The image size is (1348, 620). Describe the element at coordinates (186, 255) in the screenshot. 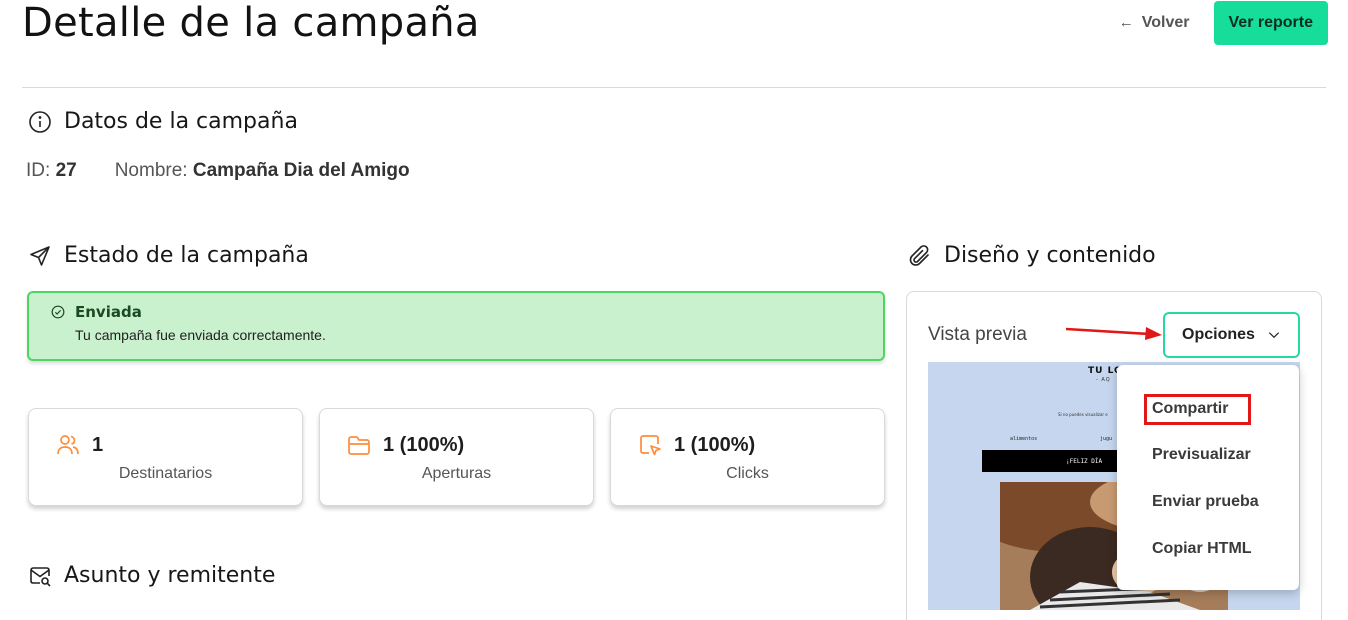

I see `campaign-status-title: Estado de la campaña` at that location.